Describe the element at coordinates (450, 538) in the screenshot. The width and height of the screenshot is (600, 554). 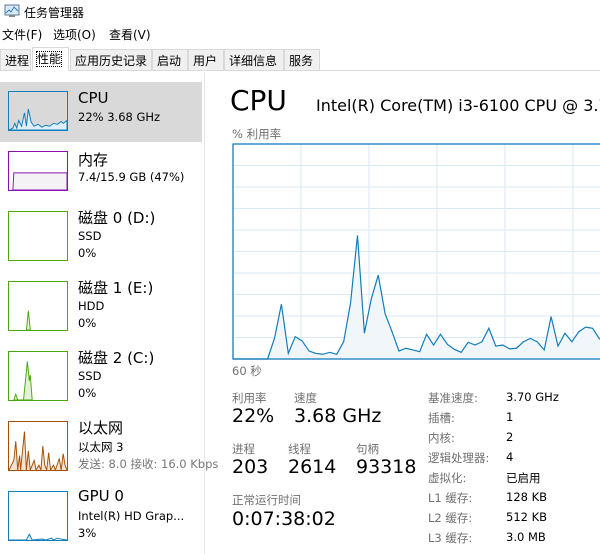
I see `spec-label: L3 缓存:` at that location.